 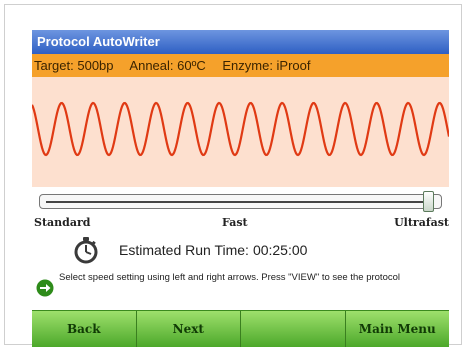 I want to click on run-time-row: Estimated Run Time: 00:25:00, so click(x=252, y=250).